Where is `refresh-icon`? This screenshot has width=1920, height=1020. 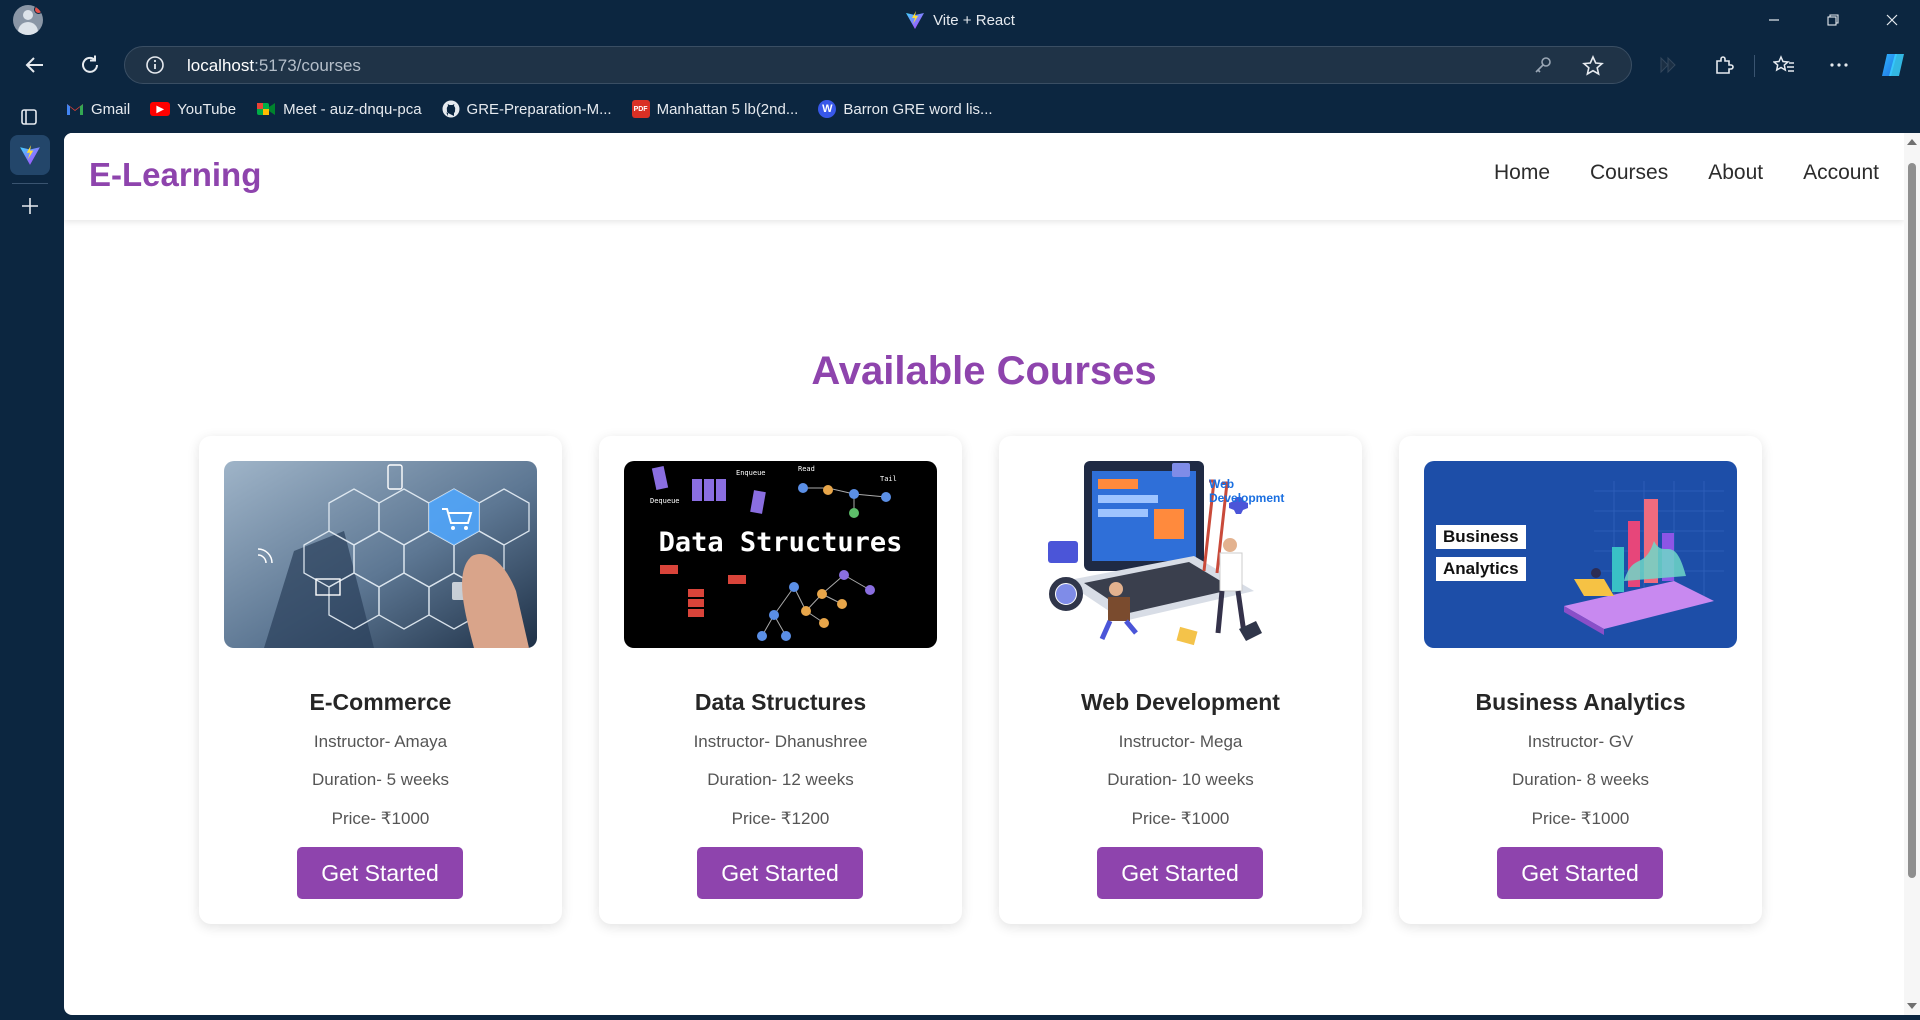 refresh-icon is located at coordinates (90, 64).